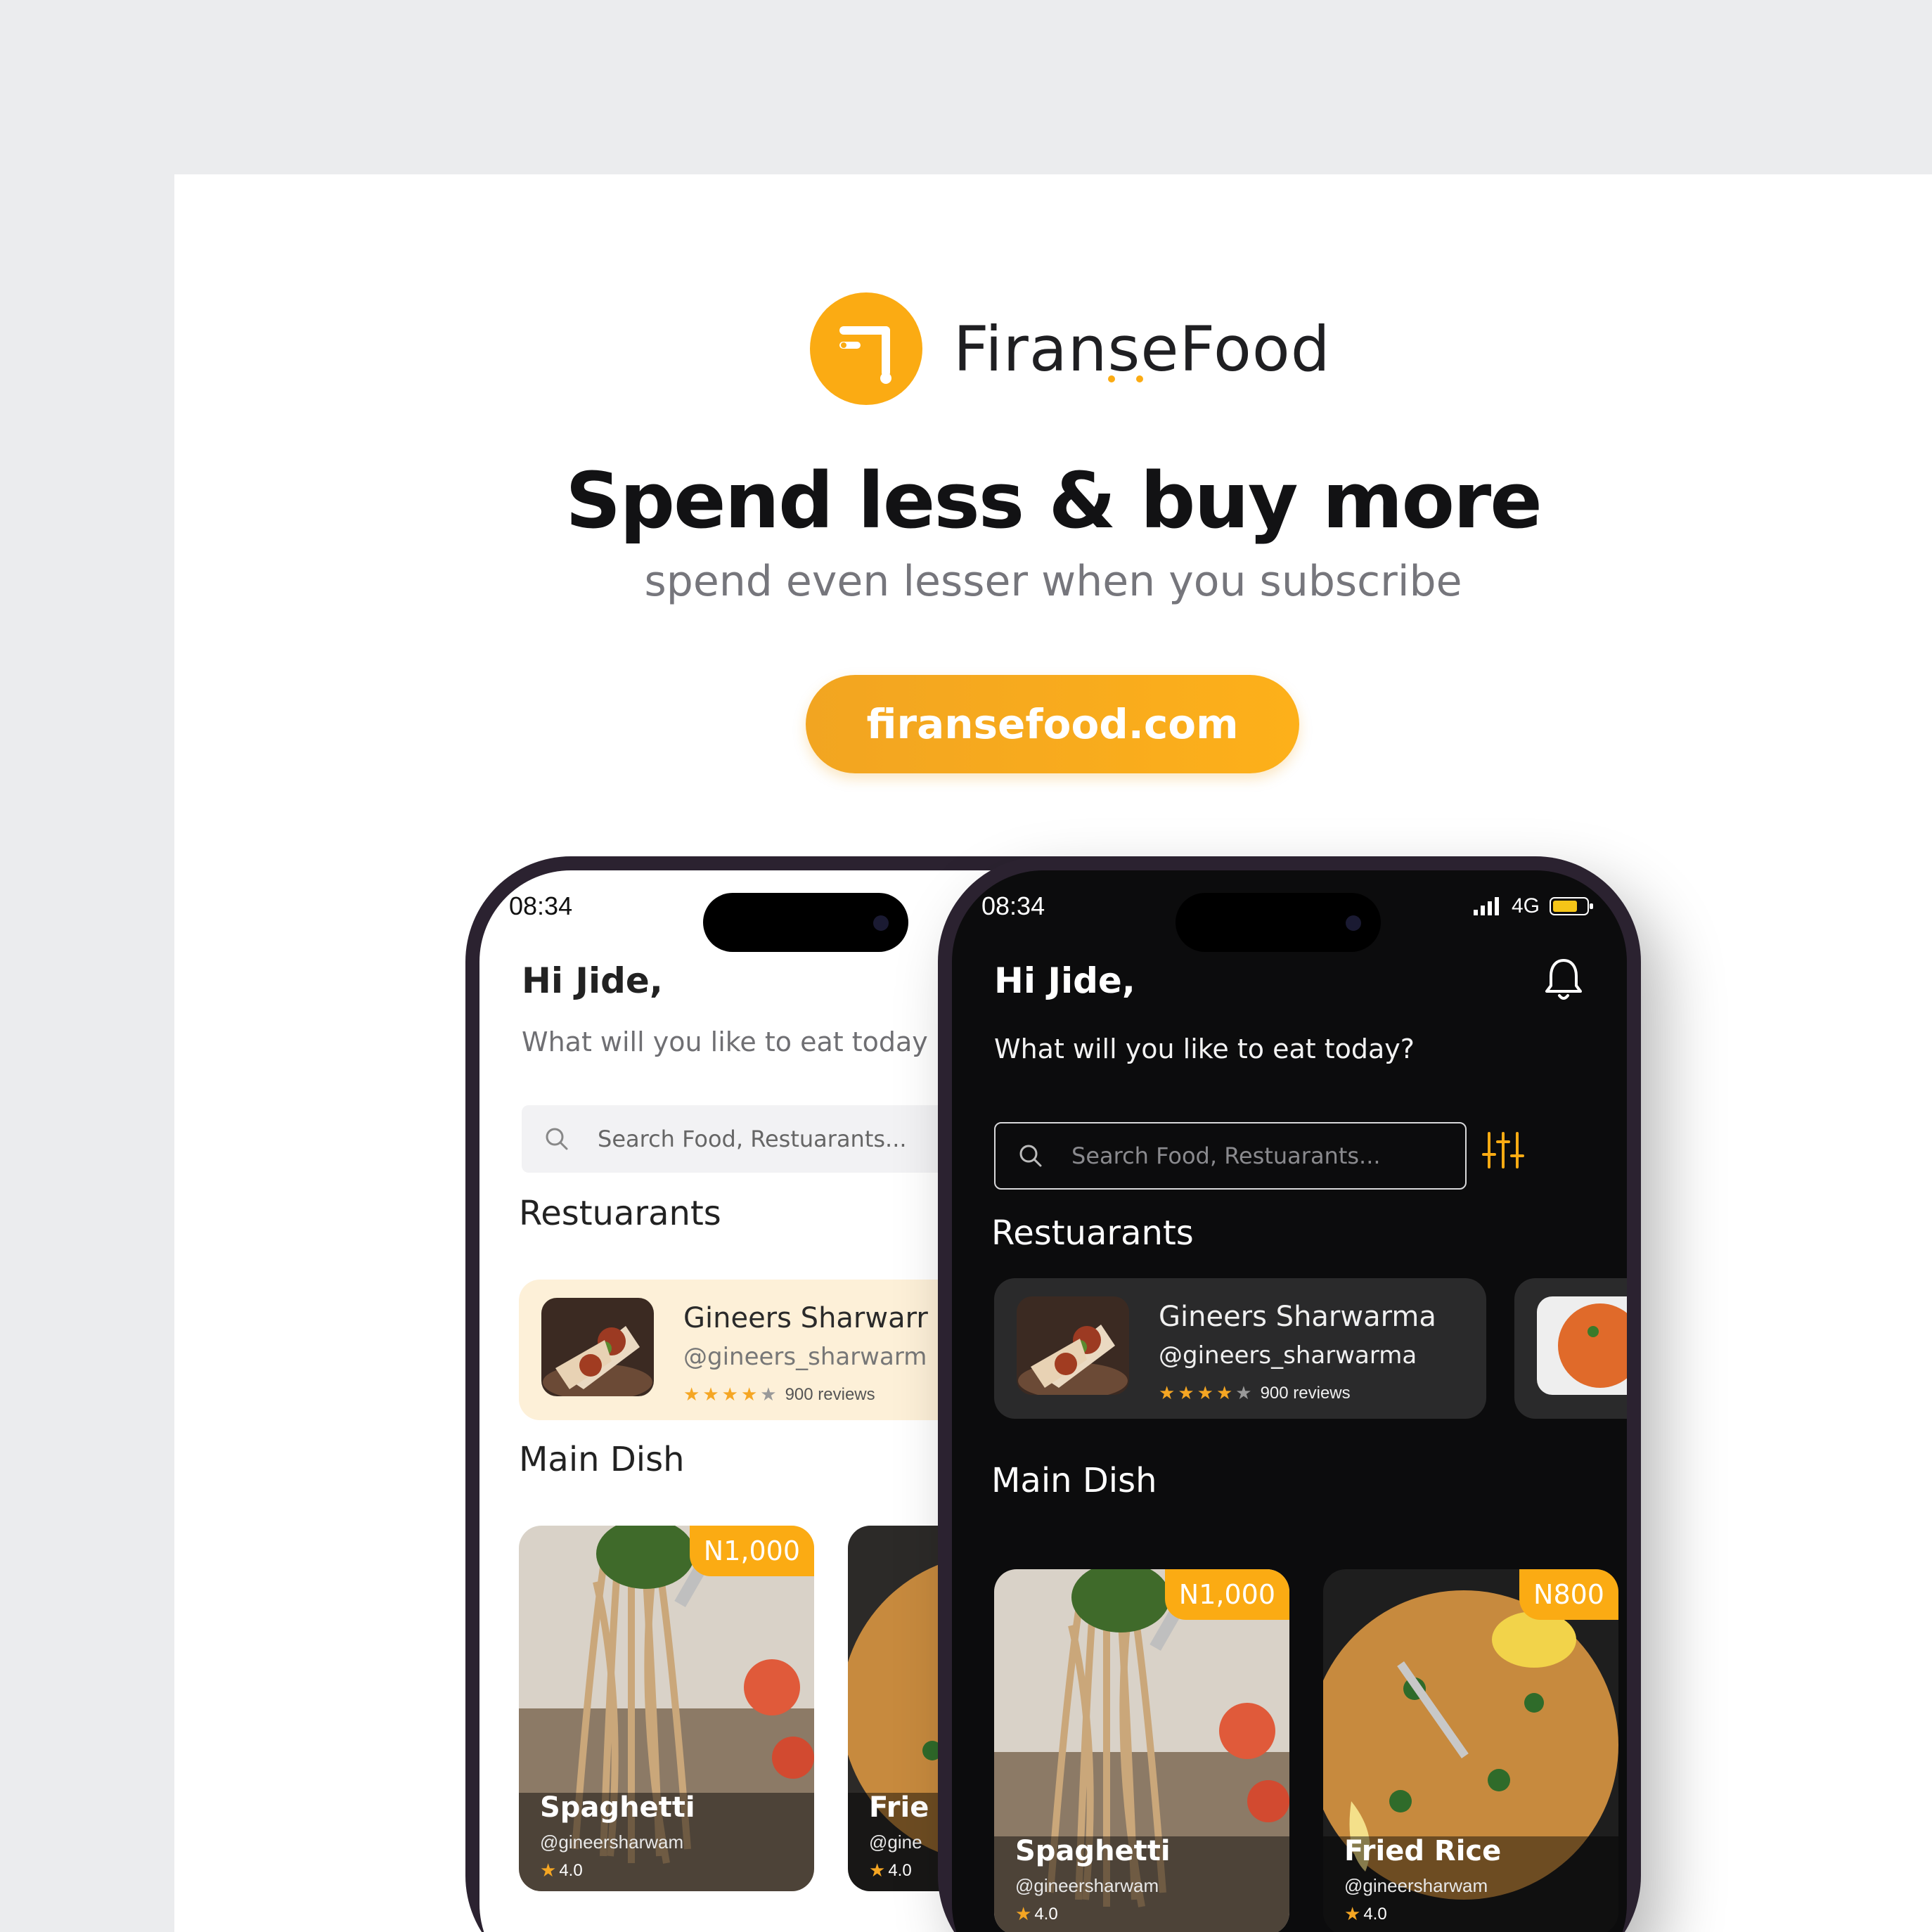  I want to click on restaurant-name: Gineers Sharwarma, so click(1297, 1317).